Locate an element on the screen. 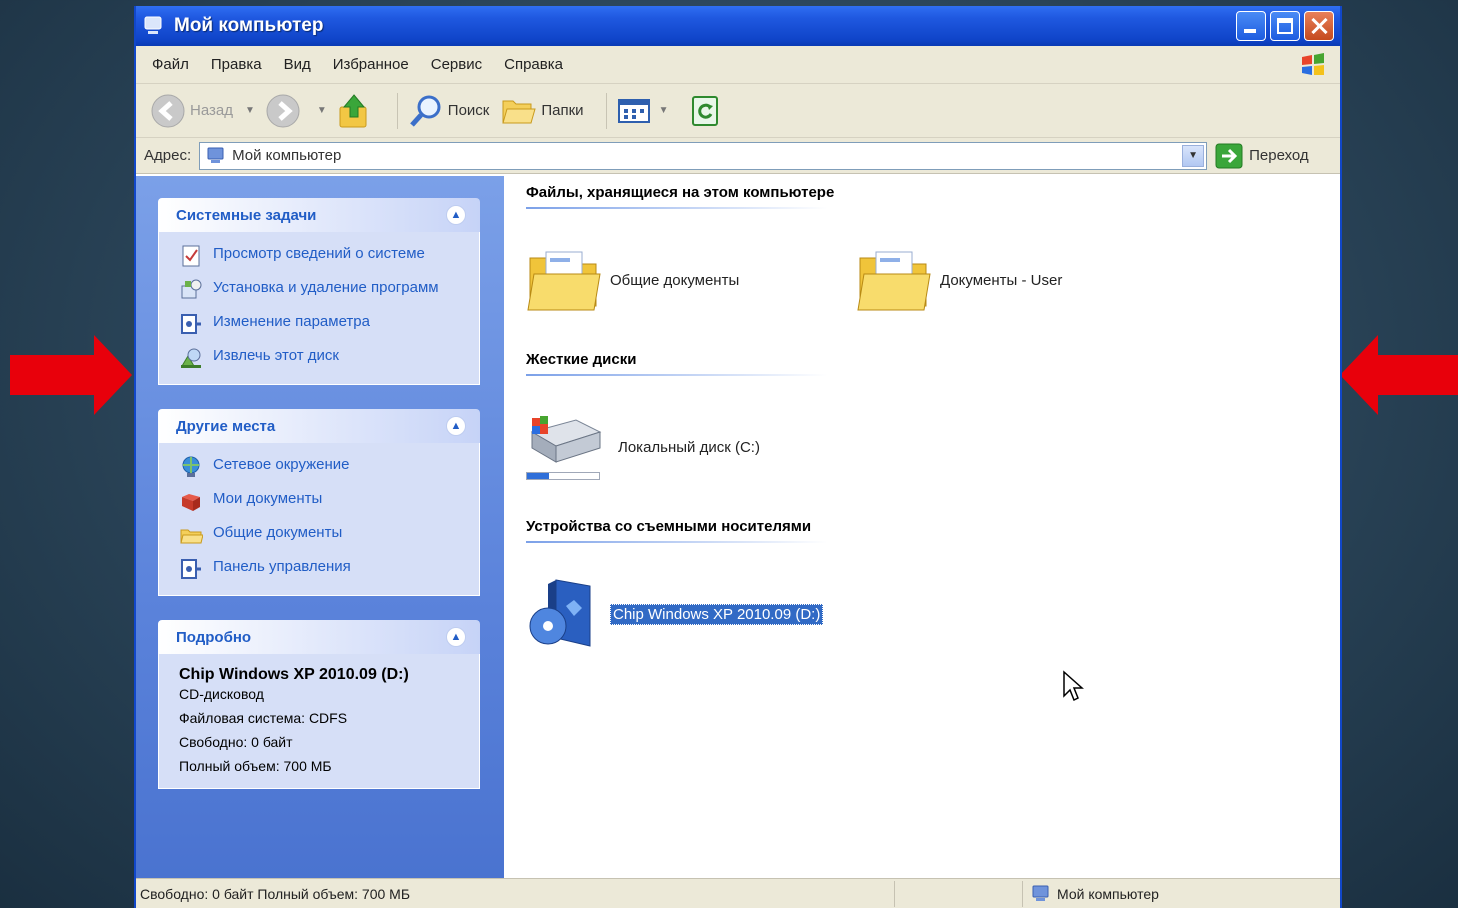 The width and height of the screenshot is (1458, 908). hard-drive-icon is located at coordinates (566, 439).